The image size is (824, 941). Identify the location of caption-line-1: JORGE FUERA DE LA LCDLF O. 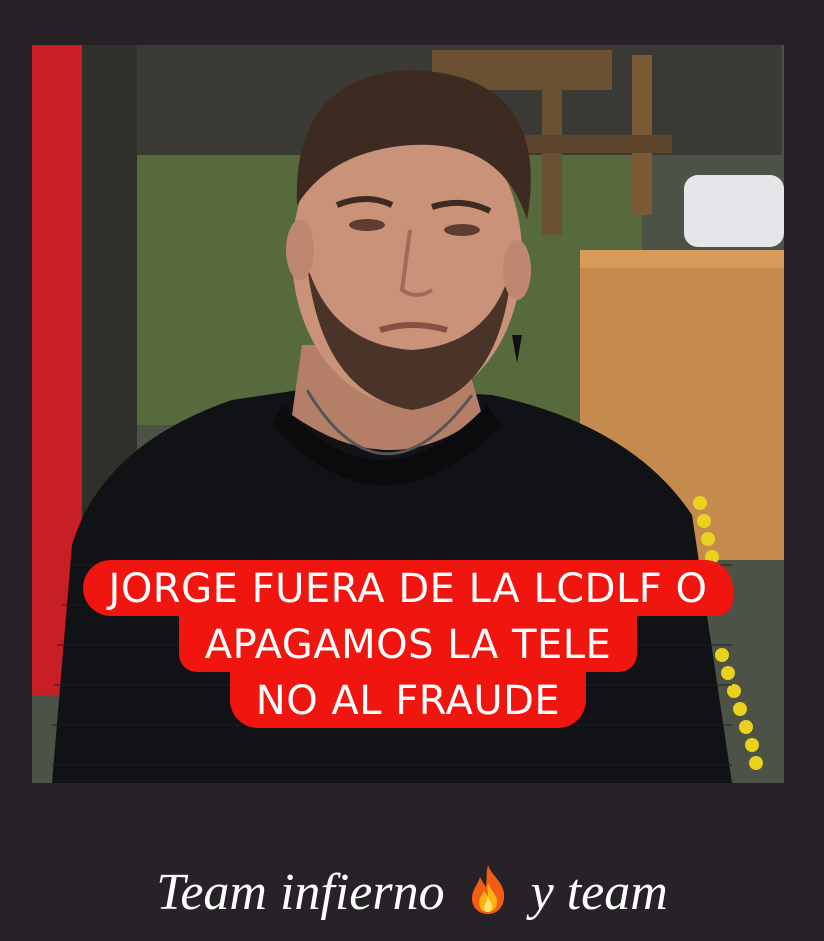
(408, 588).